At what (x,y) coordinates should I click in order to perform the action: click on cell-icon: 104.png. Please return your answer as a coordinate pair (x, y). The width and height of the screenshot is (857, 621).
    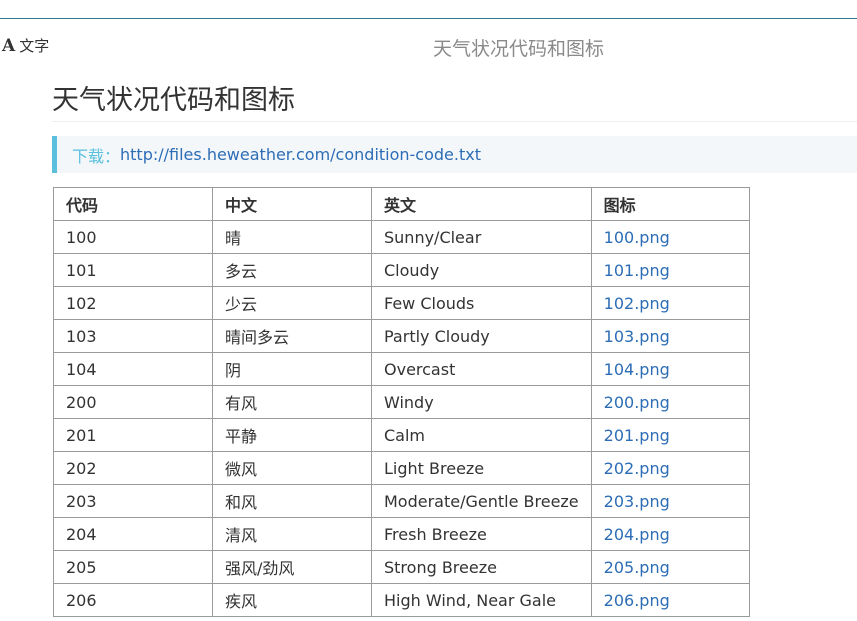
    Looking at the image, I should click on (670, 369).